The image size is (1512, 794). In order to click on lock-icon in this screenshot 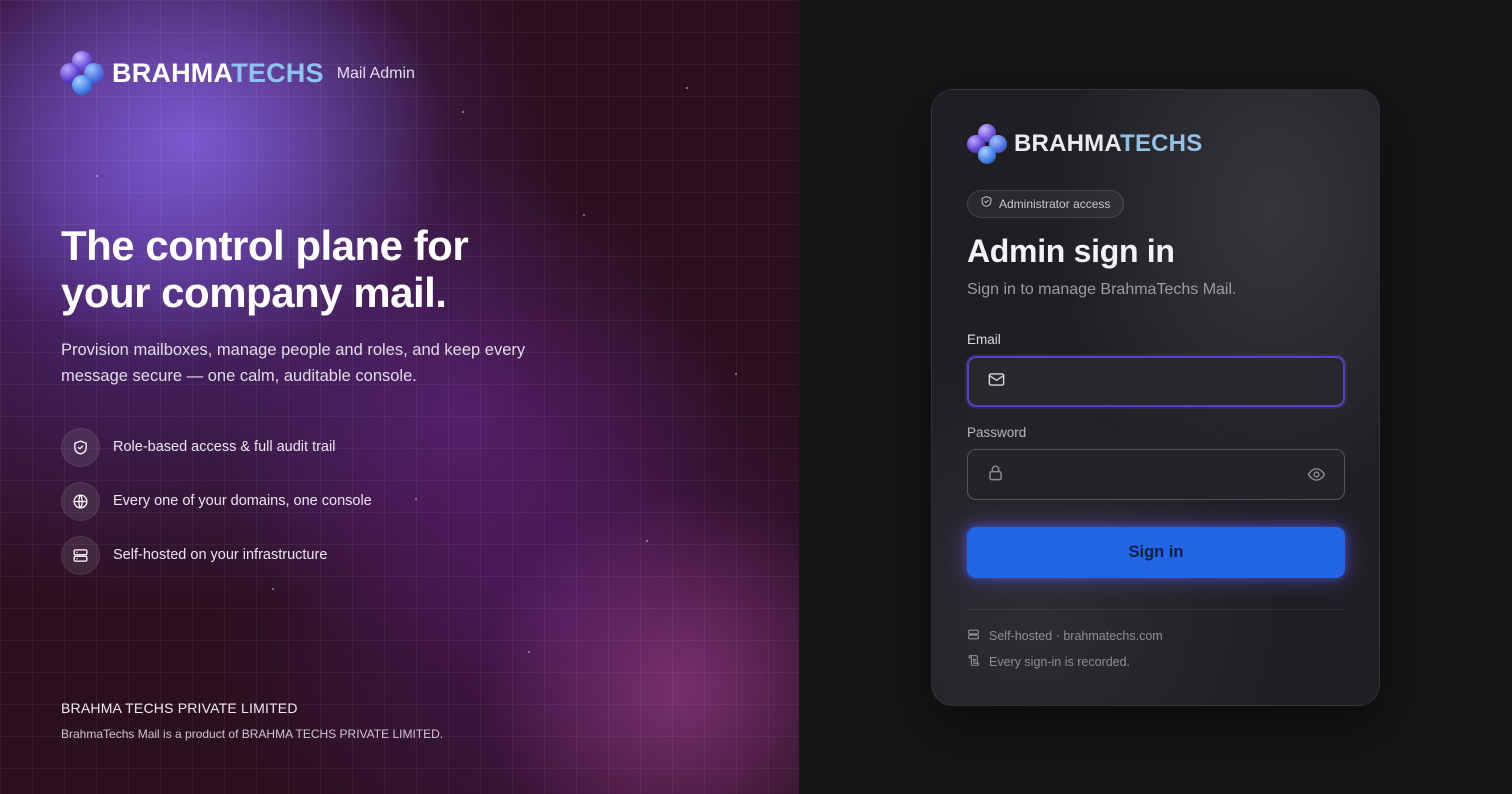, I will do `click(995, 475)`.